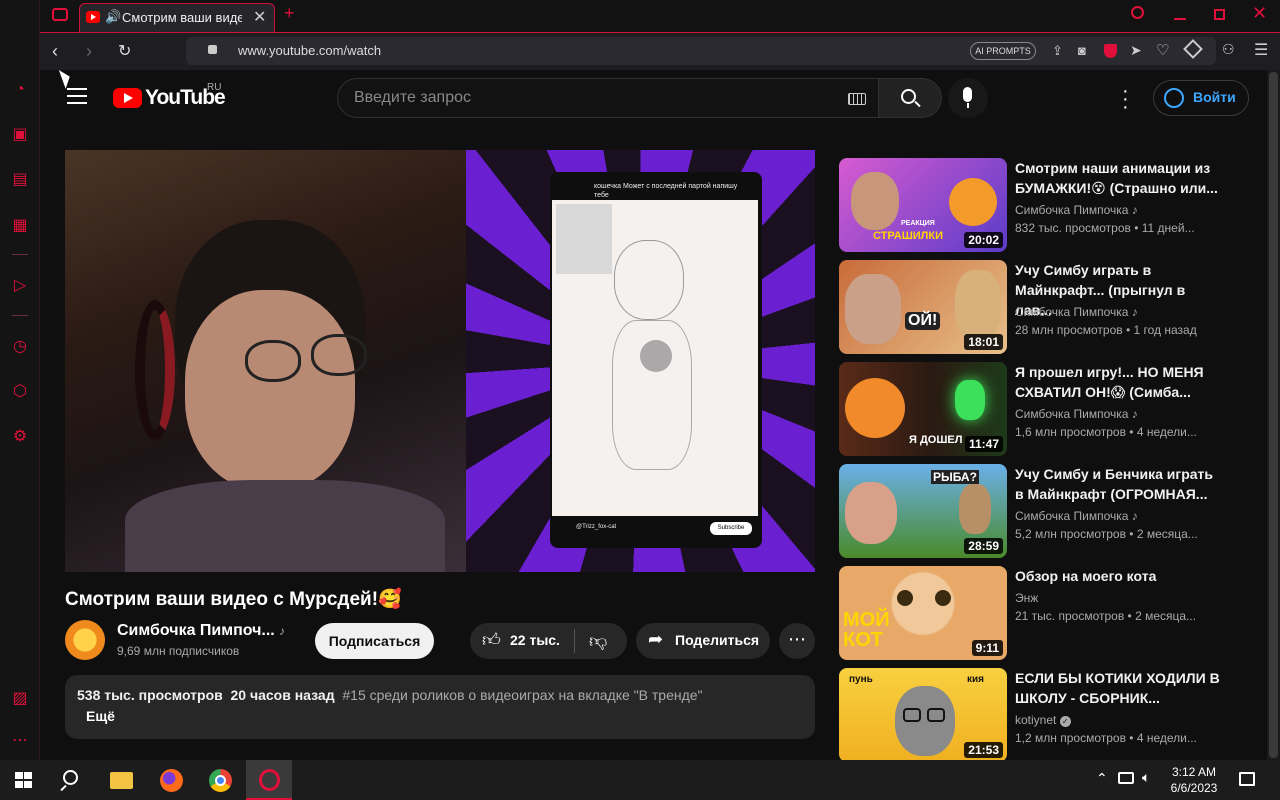 Image resolution: width=1280 pixels, height=800 pixels. I want to click on play-icon, so click(656, 356).